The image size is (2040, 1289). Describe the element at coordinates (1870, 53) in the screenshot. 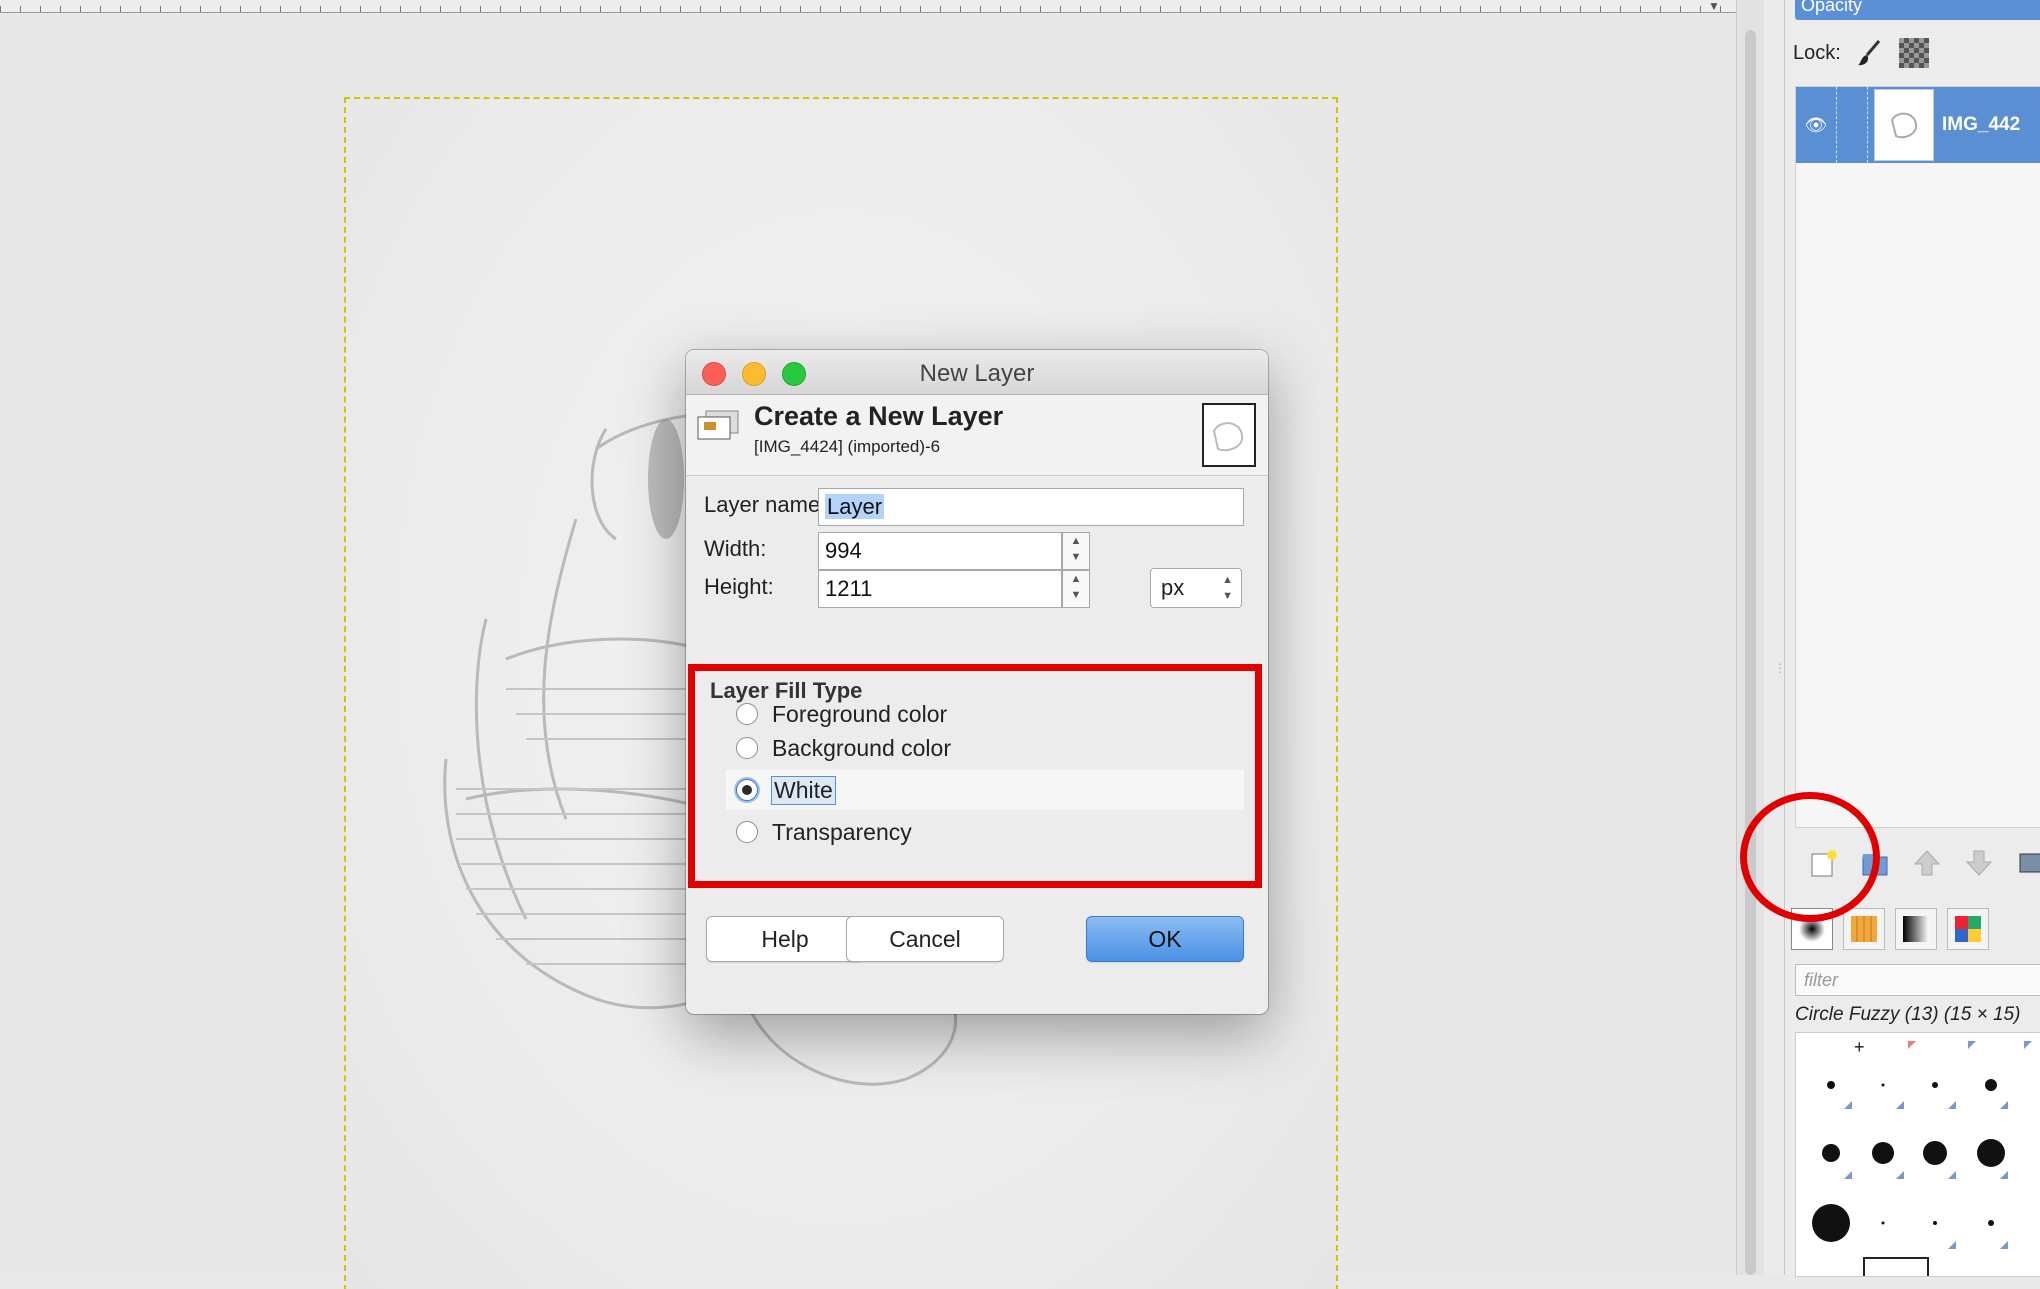

I see `lock-paint-brush-icon` at that location.